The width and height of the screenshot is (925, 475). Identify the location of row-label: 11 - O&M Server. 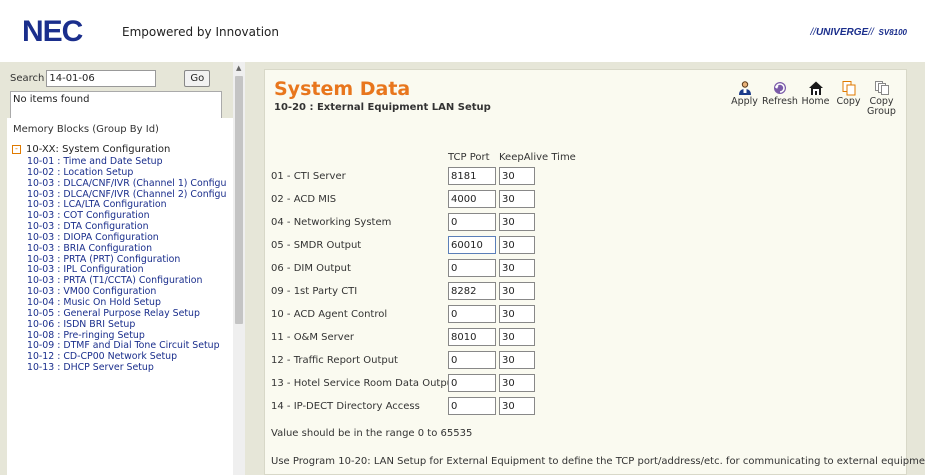
(312, 337).